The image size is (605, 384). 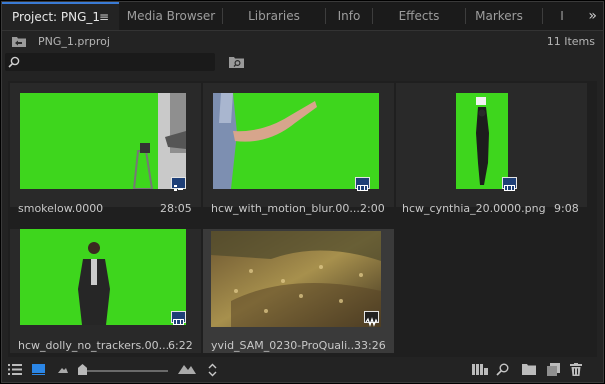 What do you see at coordinates (302, 42) in the screenshot?
I see `project-path-row: PNG_1.prproj 11 Items` at bounding box center [302, 42].